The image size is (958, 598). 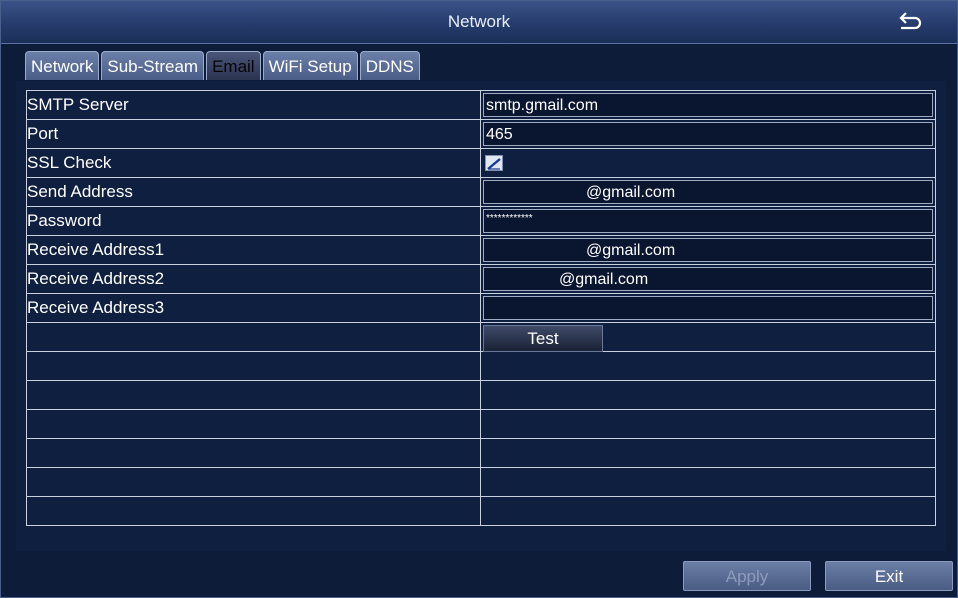 I want to click on receive-address3-input, so click(x=708, y=308).